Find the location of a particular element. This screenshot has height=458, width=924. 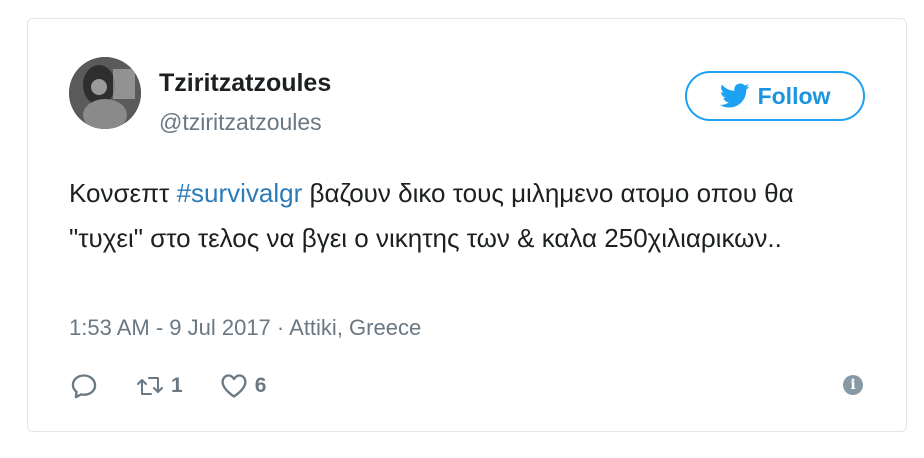

reply-button is located at coordinates (84, 386).